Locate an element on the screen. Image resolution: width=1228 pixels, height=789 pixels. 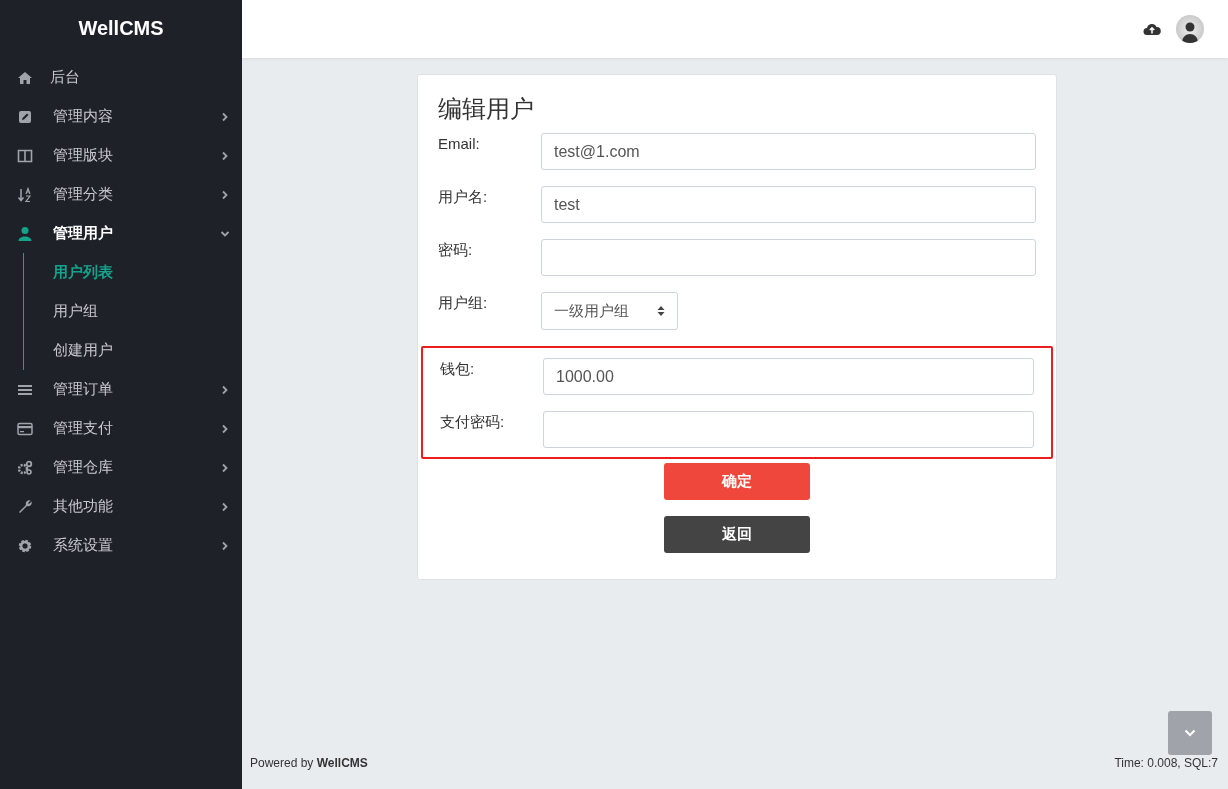
sidebar-item: 管理用户 is located at coordinates (121, 233).